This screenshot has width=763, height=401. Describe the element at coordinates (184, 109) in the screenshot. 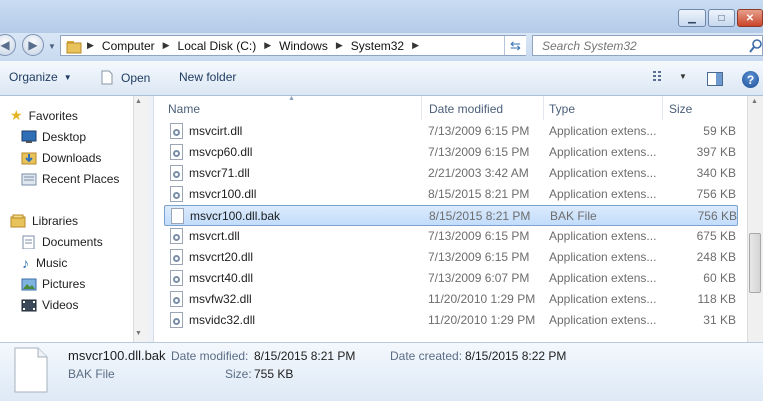

I see `column-header-name: Name` at that location.